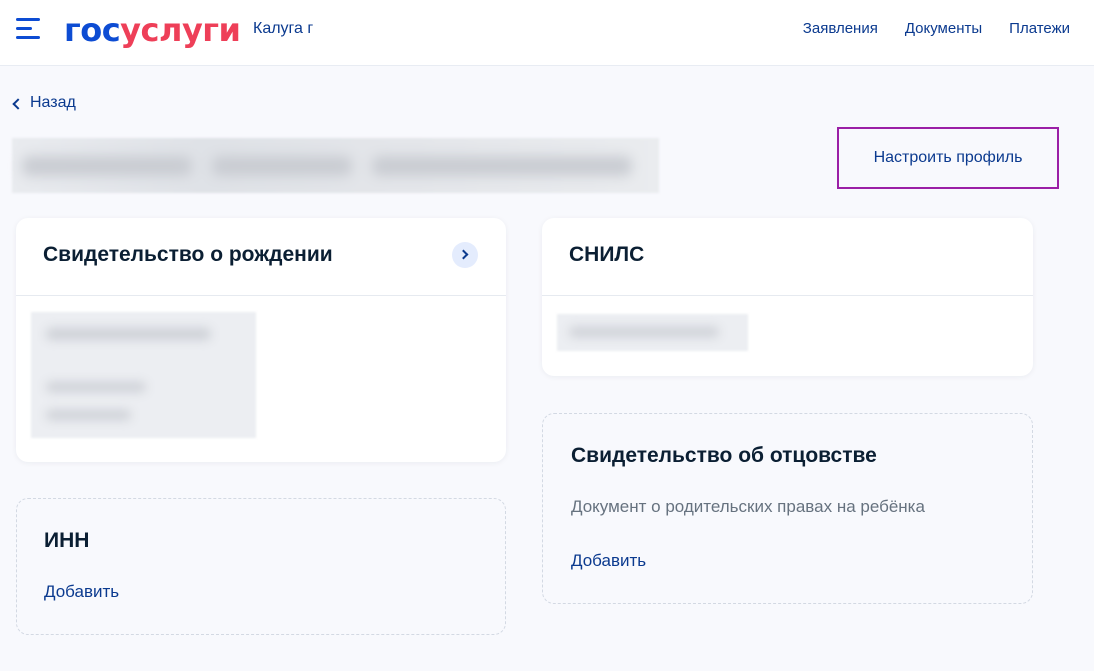  I want to click on nav-applications: Заявления, so click(840, 29).